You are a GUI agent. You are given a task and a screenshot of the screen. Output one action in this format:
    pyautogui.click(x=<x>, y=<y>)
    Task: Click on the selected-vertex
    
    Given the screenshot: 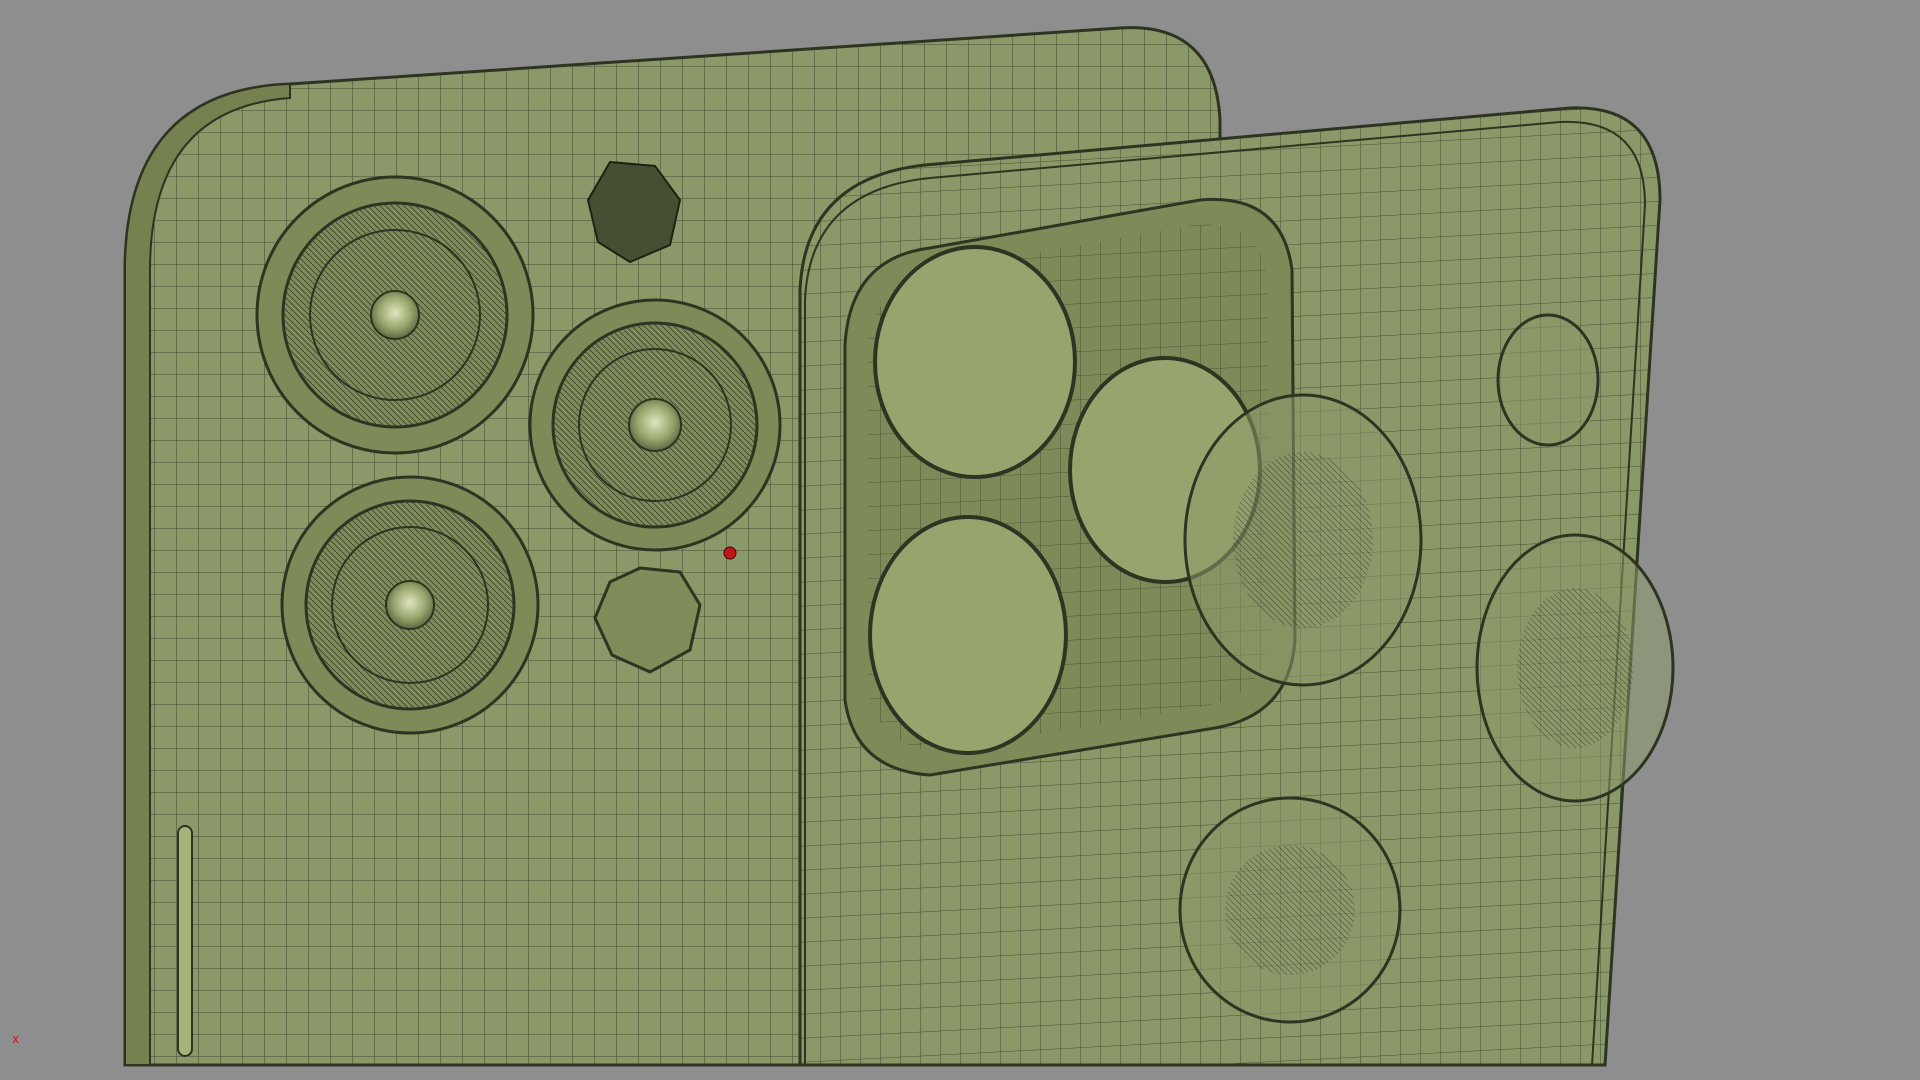 What is the action you would take?
    pyautogui.click(x=730, y=553)
    